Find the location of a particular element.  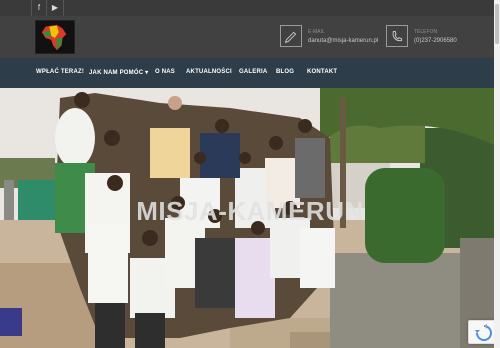

email-icon-box is located at coordinates (291, 36).